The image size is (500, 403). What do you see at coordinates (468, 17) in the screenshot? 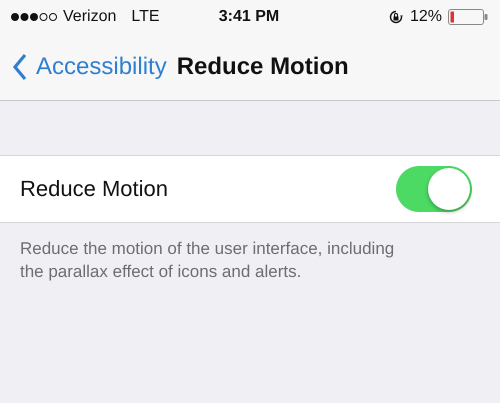
I see `battery-icon` at bounding box center [468, 17].